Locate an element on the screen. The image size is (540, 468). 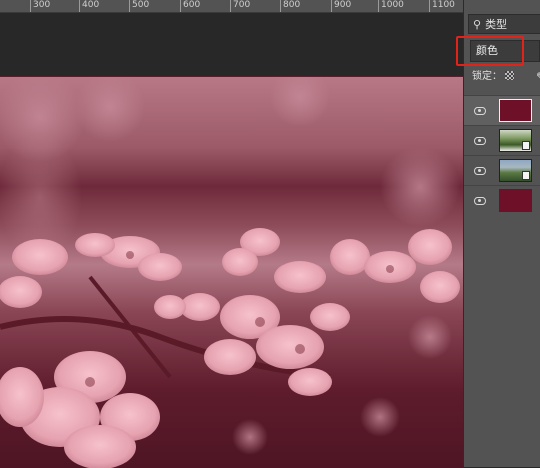
layer-filter-kind: ⚲ 类型 is located at coordinates (504, 24).